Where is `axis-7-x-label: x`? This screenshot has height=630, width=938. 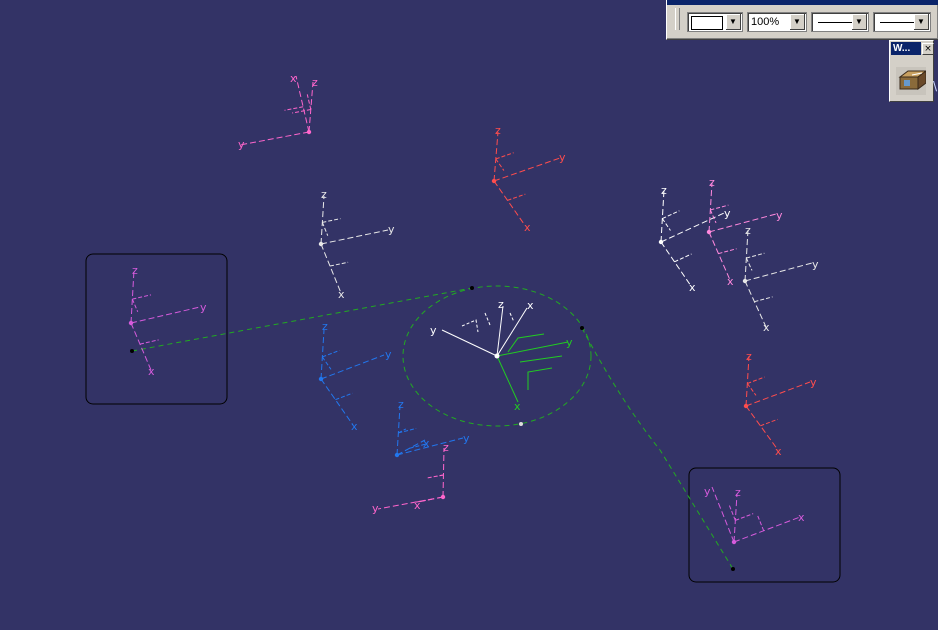 axis-7-x-label: x is located at coordinates (730, 281).